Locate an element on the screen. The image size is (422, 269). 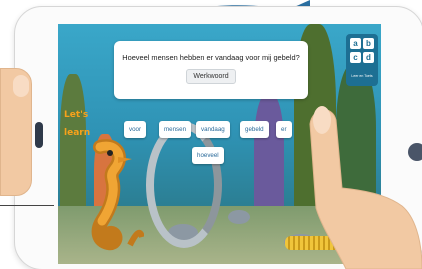
hoop-ring is located at coordinates (184, 185).